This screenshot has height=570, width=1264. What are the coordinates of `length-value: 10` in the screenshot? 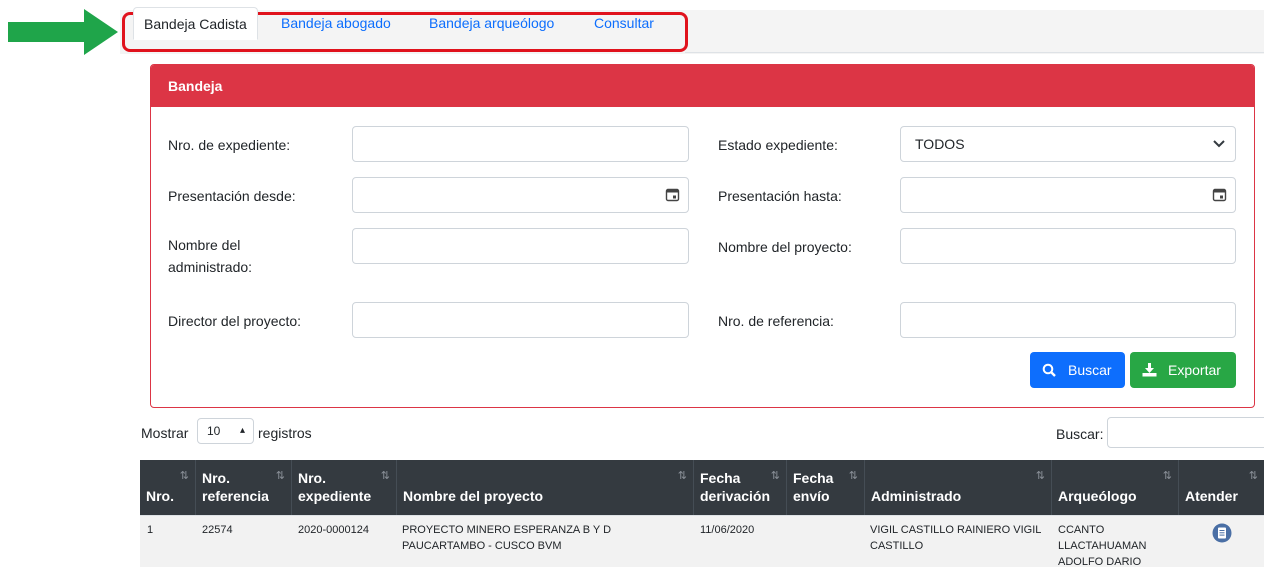 It's located at (214, 431).